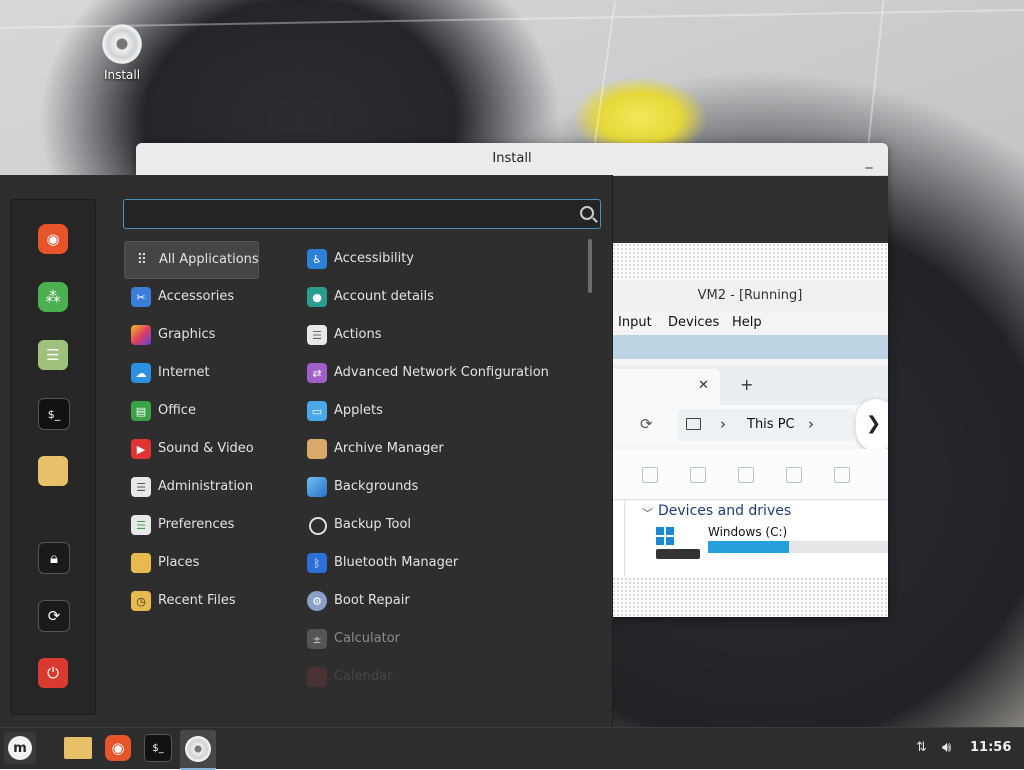 The height and width of the screenshot is (770, 1024). I want to click on app-actions: ☰ Actions, so click(442, 335).